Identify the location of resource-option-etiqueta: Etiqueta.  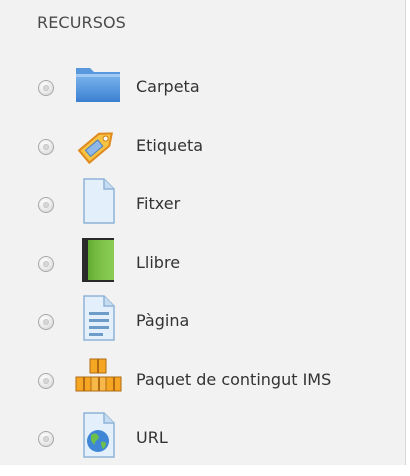
(203, 154).